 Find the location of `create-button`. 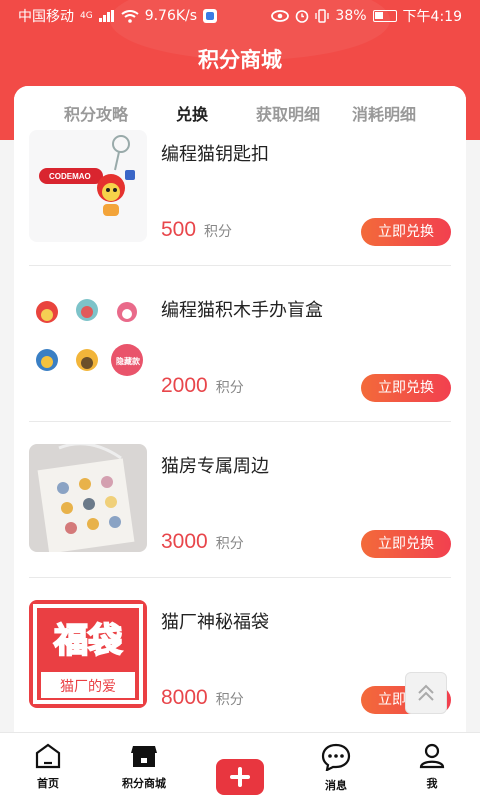

create-button is located at coordinates (240, 777).